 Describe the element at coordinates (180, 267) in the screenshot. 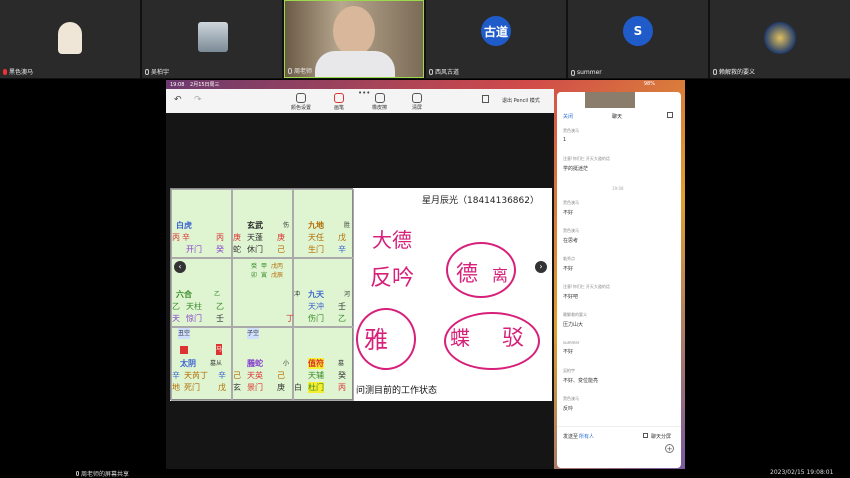

I see `prev-page-button: ‹` at that location.